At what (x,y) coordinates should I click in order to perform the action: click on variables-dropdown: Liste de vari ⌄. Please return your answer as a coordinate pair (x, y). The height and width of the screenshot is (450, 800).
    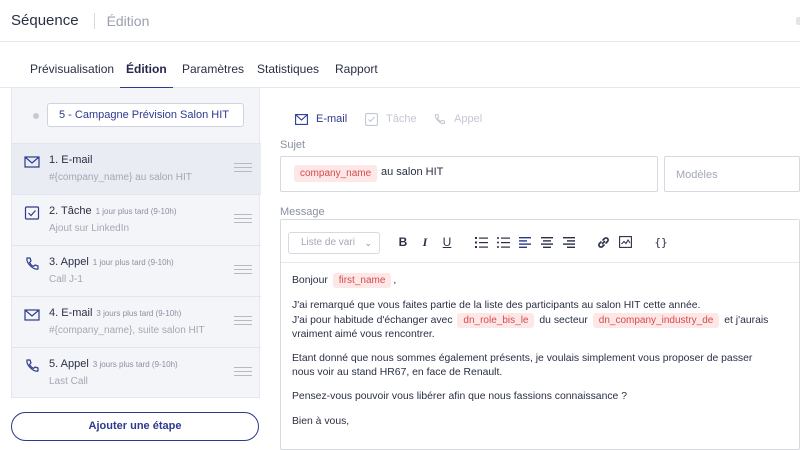
    Looking at the image, I should click on (334, 243).